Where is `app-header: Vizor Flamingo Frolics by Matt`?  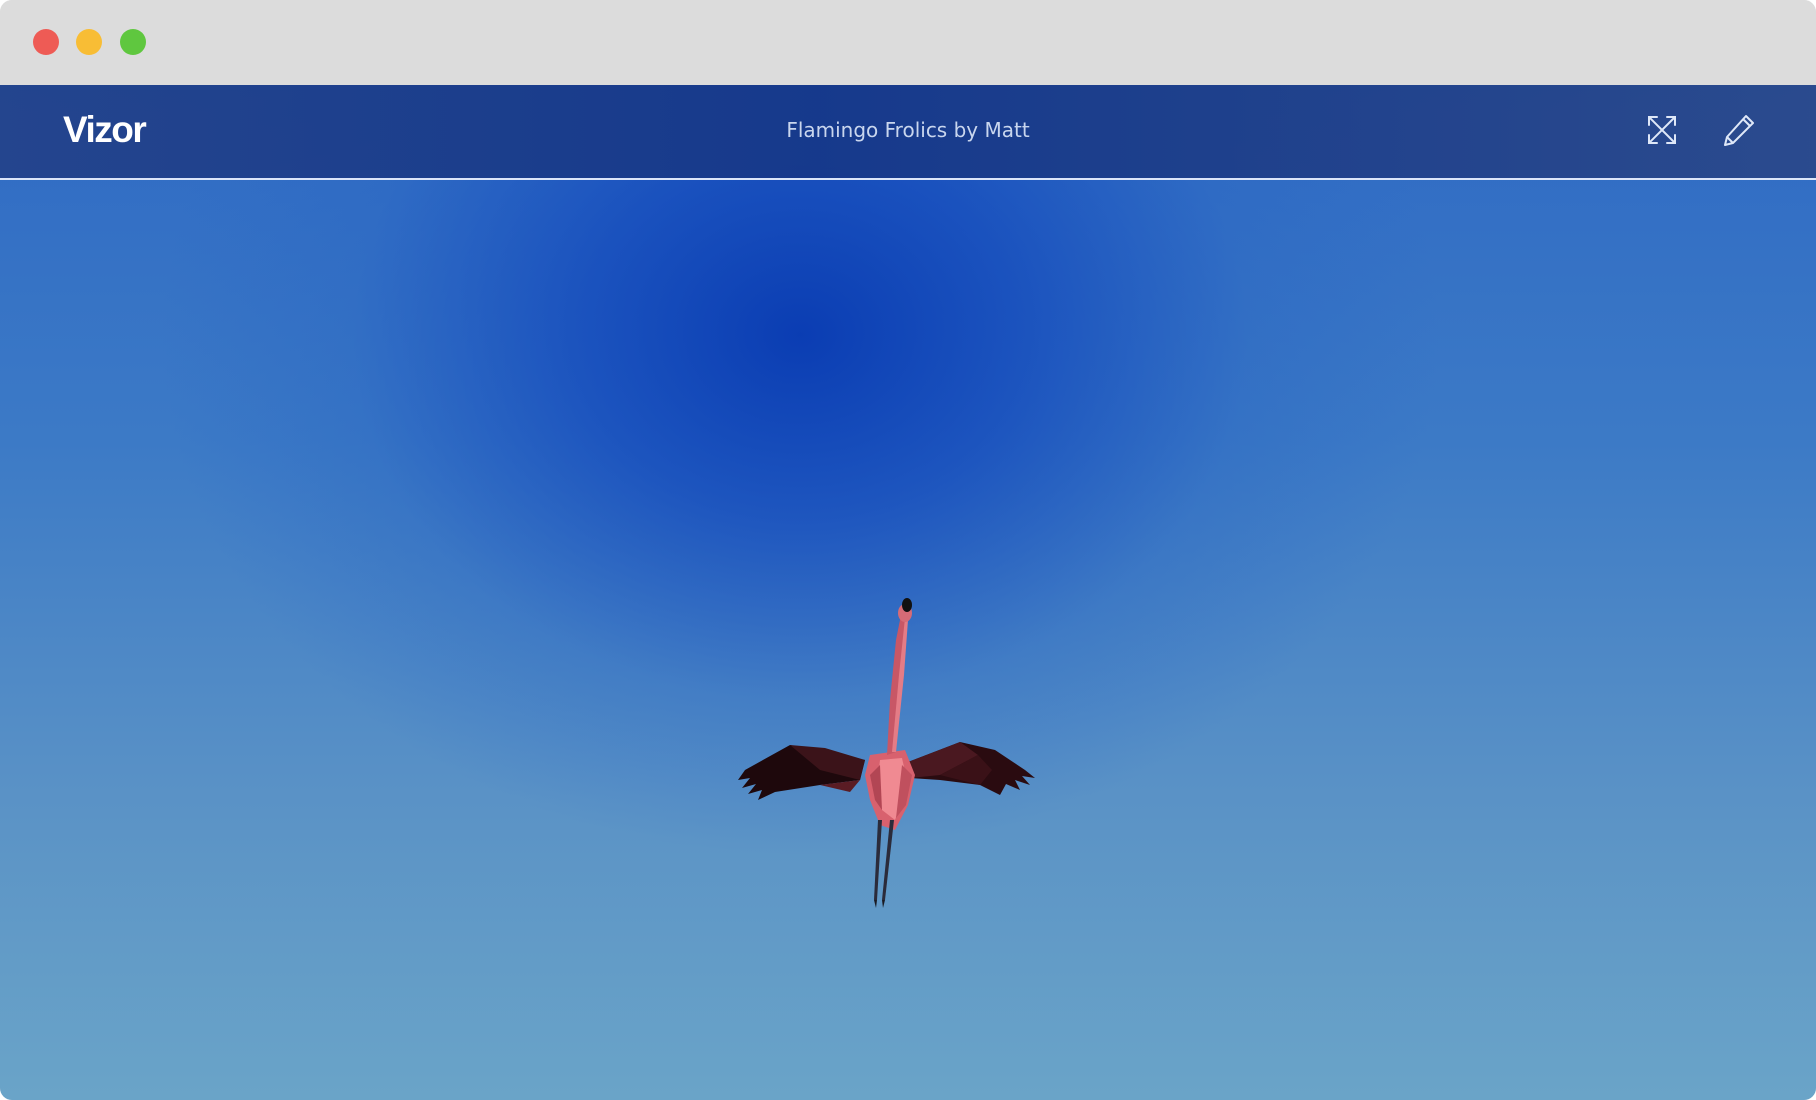 app-header: Vizor Flamingo Frolics by Matt is located at coordinates (908, 132).